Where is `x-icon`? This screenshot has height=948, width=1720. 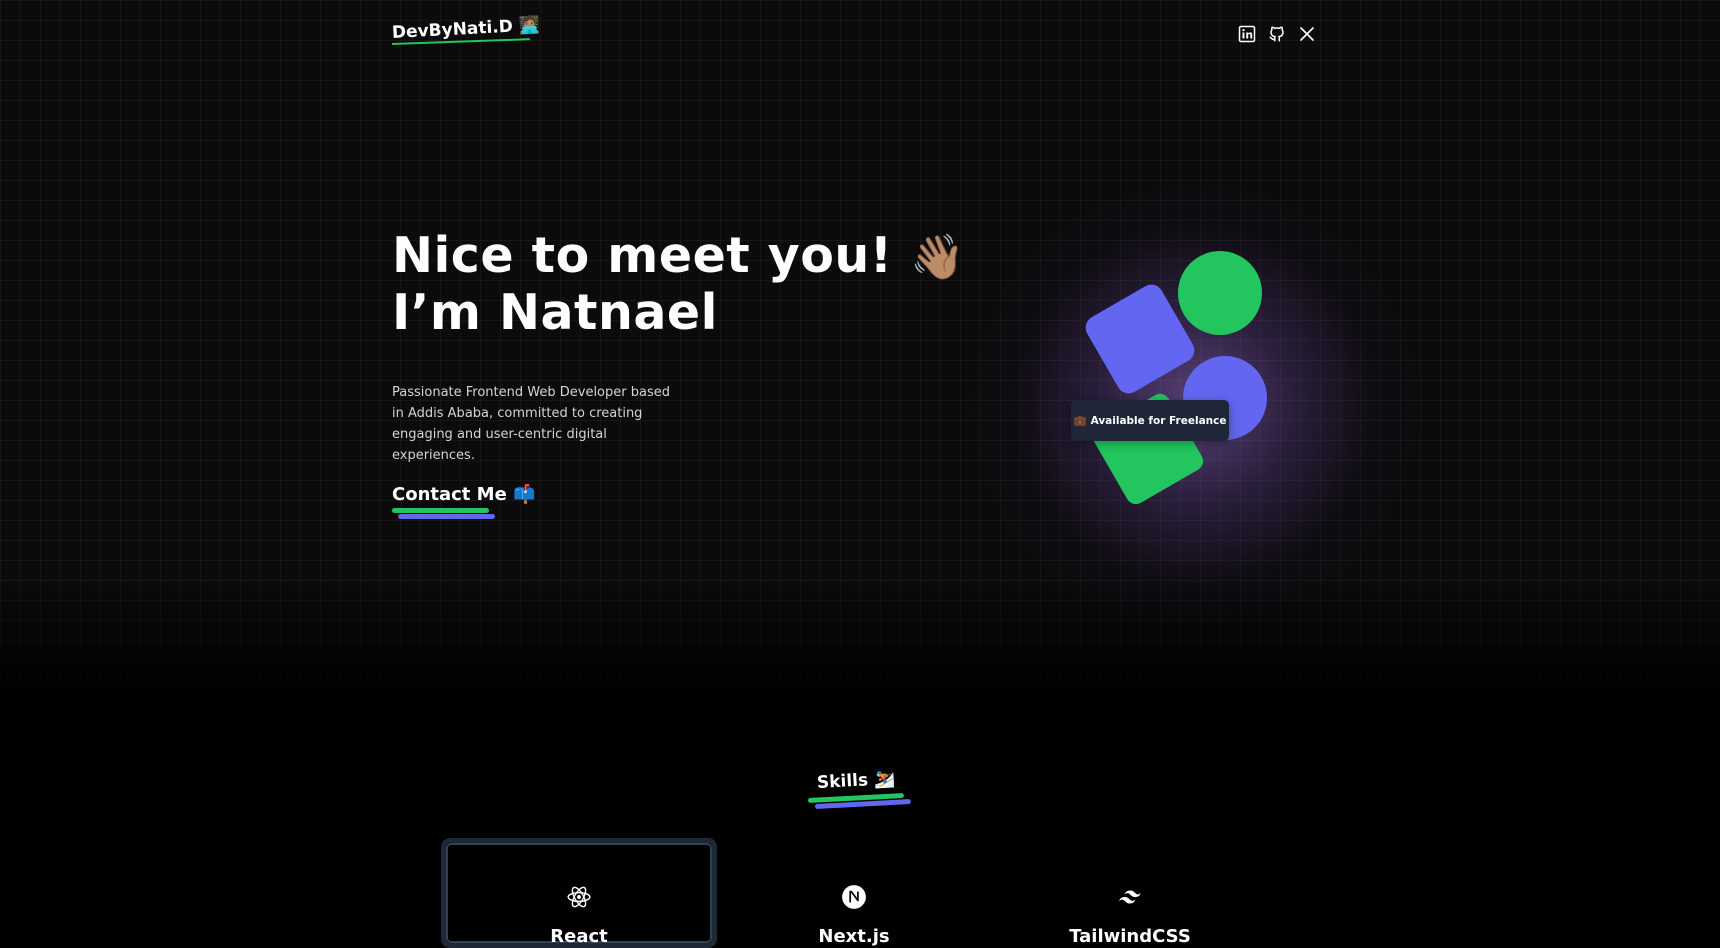 x-icon is located at coordinates (1307, 34).